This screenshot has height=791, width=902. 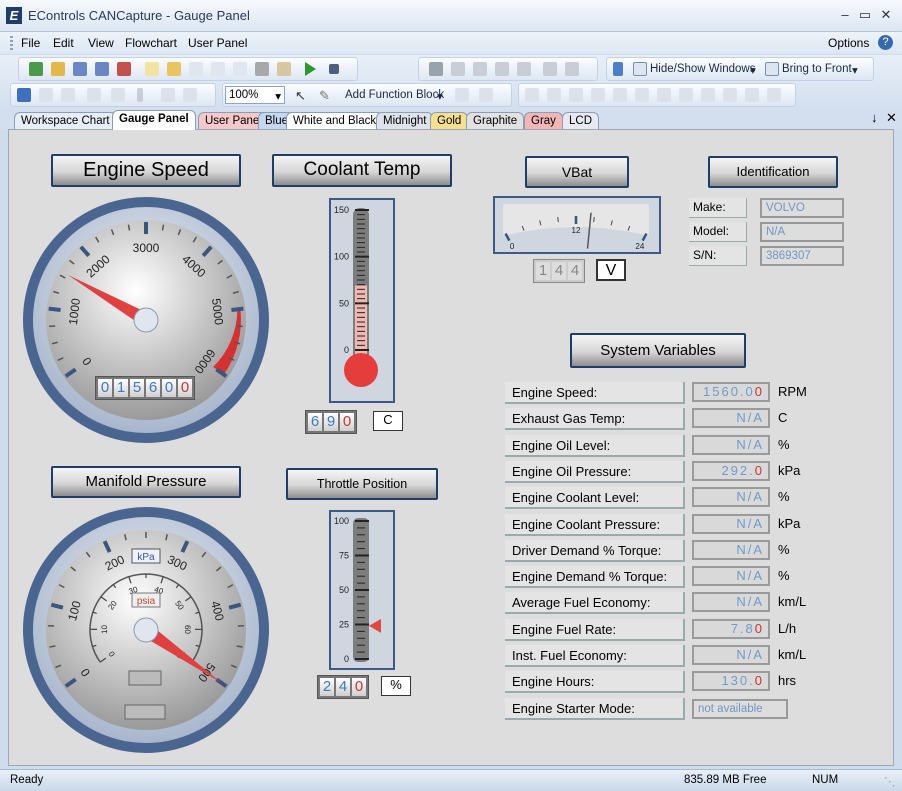 What do you see at coordinates (335, 121) in the screenshot?
I see `tab-white-and-black: White and Black` at bounding box center [335, 121].